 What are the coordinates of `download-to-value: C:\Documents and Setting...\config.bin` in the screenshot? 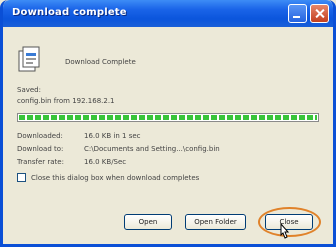 It's located at (152, 149).